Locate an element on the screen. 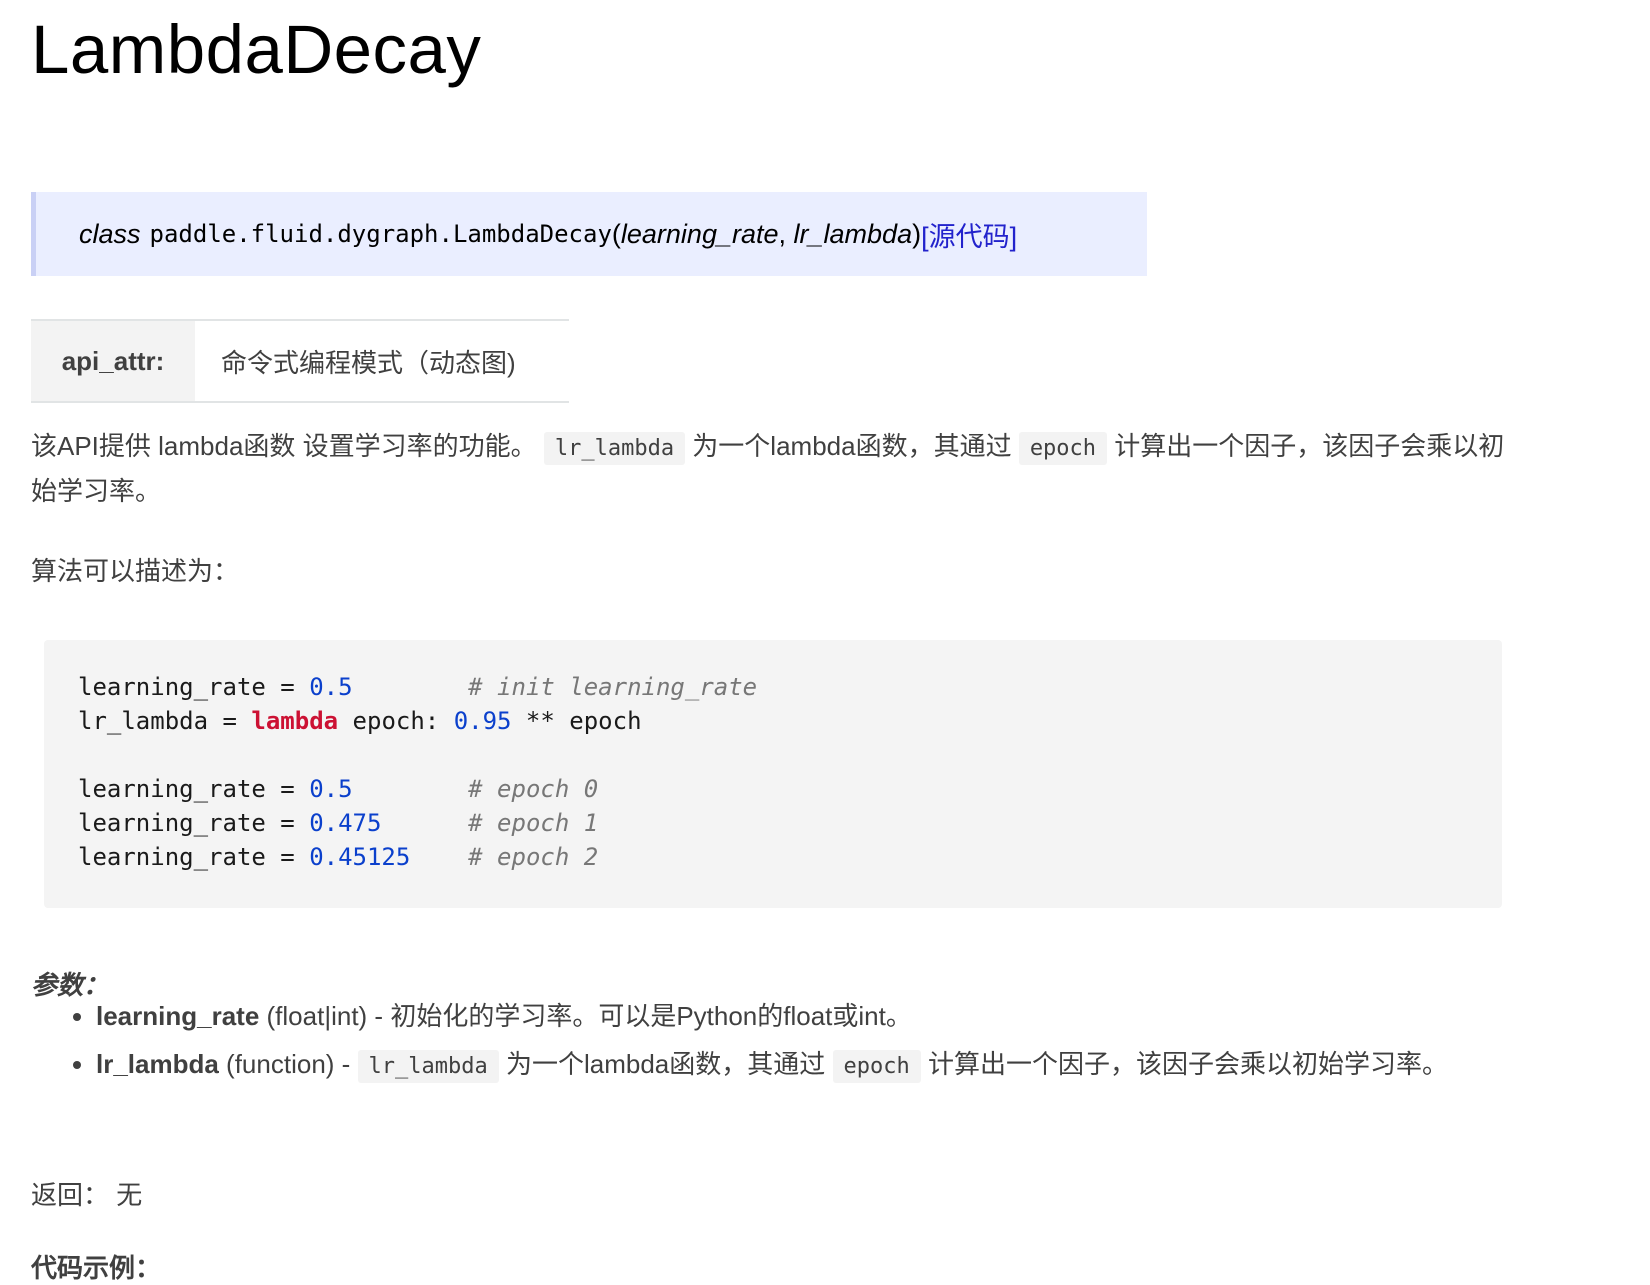  signature-close-paren: ) is located at coordinates (917, 233).